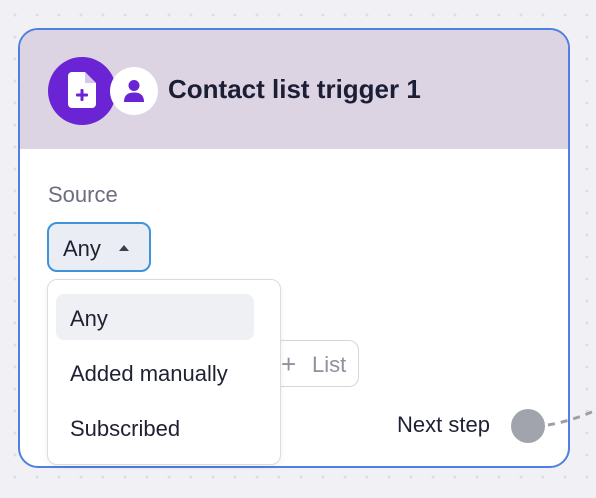 This screenshot has width=596, height=498. I want to click on source-select-value: Any, so click(82, 248).